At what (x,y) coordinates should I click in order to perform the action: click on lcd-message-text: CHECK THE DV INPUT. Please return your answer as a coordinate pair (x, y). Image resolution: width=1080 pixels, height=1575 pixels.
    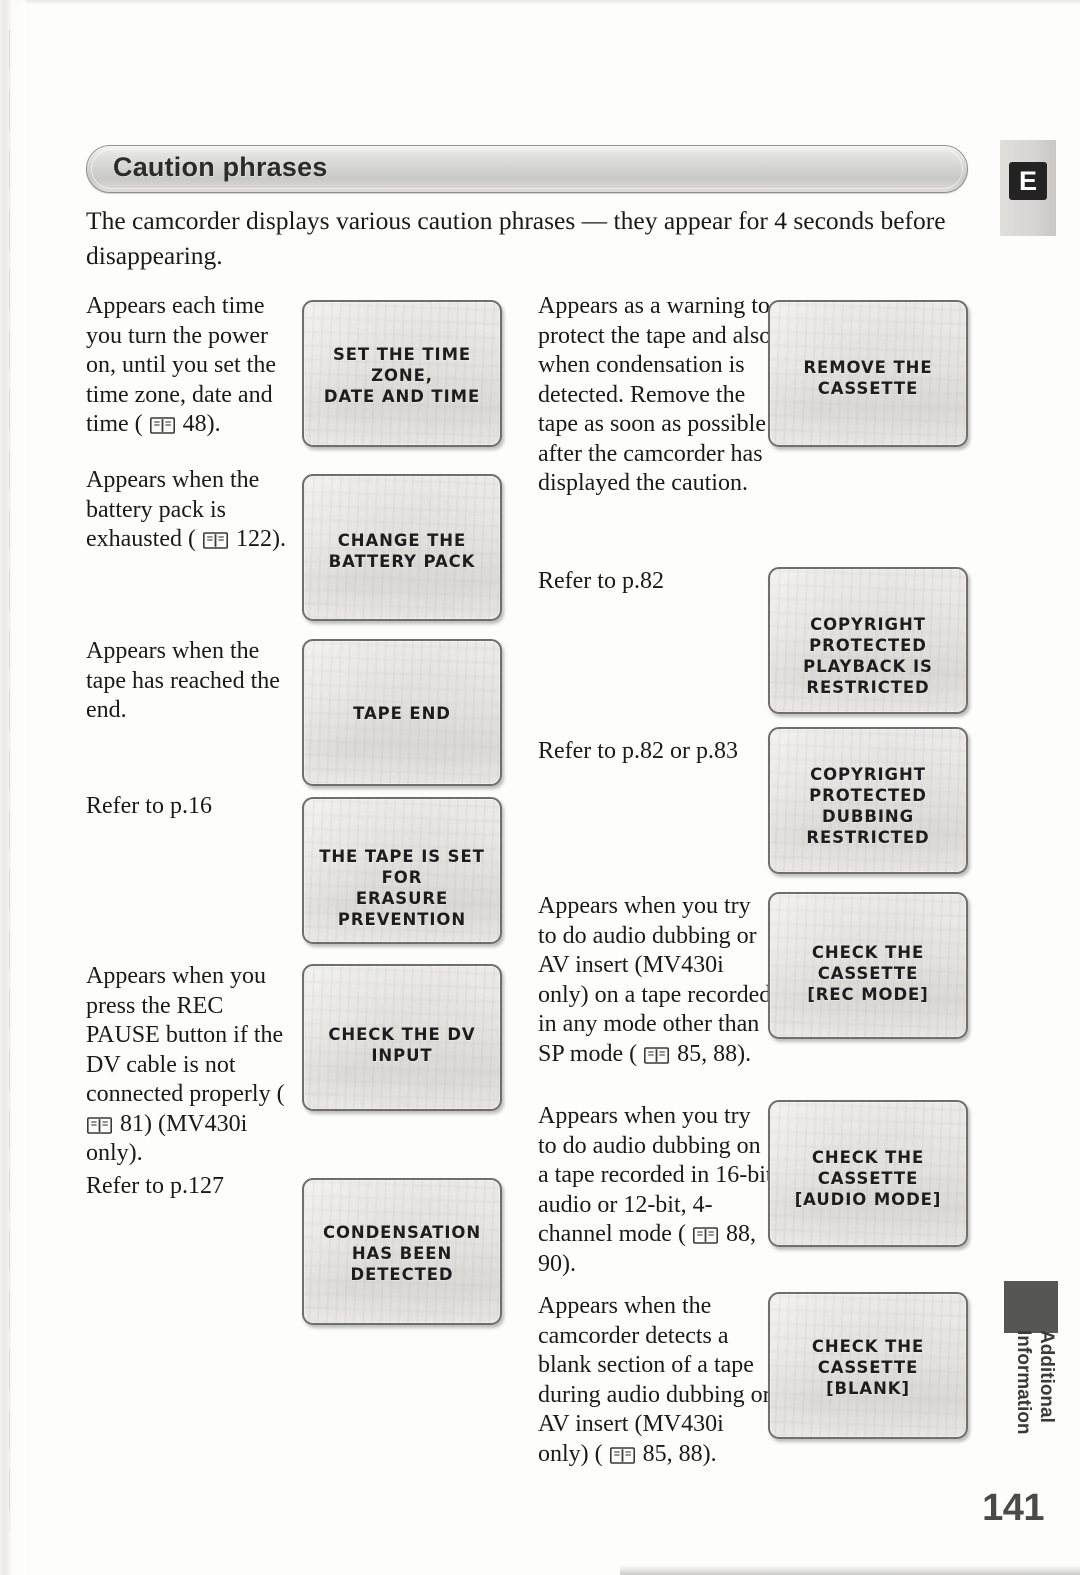
    Looking at the image, I should click on (402, 1045).